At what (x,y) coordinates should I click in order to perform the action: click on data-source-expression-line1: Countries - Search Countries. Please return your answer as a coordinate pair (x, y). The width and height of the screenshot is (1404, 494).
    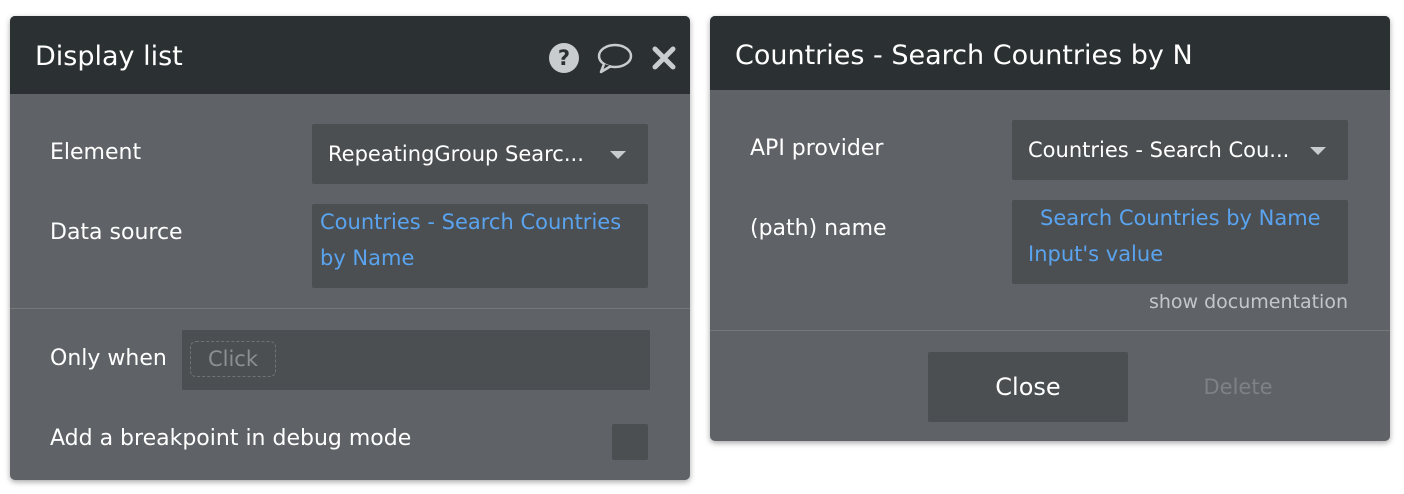
    Looking at the image, I should click on (470, 222).